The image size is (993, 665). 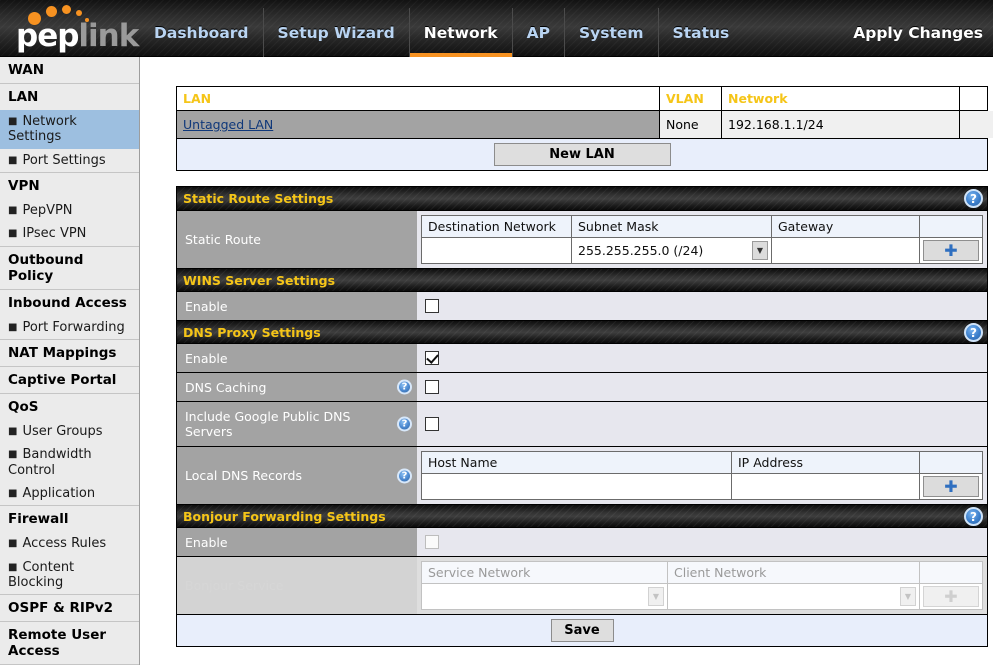 I want to click on sidebar-group-lan: LAN ■ Network Settings ■ Port Settings, so click(x=69, y=128).